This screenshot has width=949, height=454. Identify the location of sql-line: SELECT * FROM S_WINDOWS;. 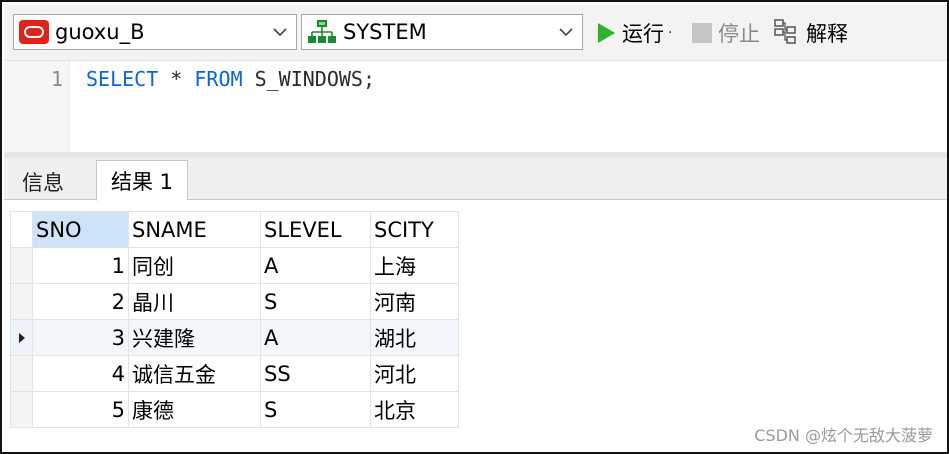
(230, 79).